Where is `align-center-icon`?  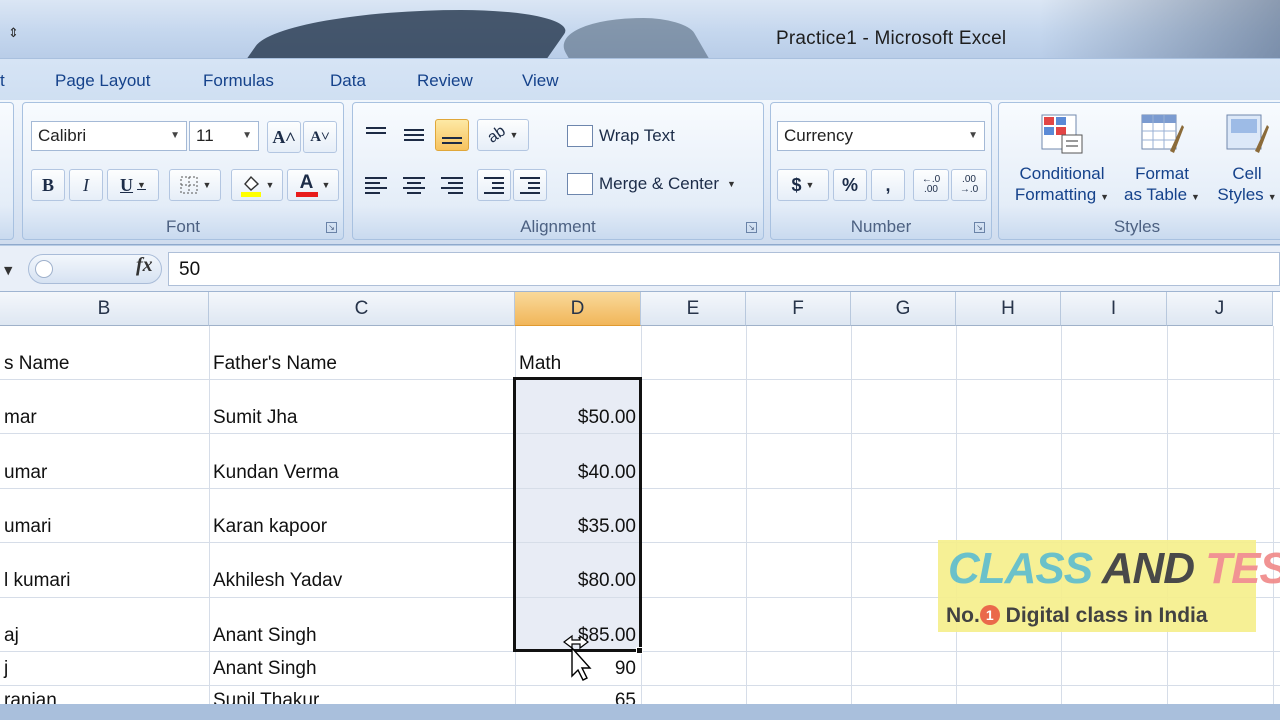
align-center-icon is located at coordinates (414, 185).